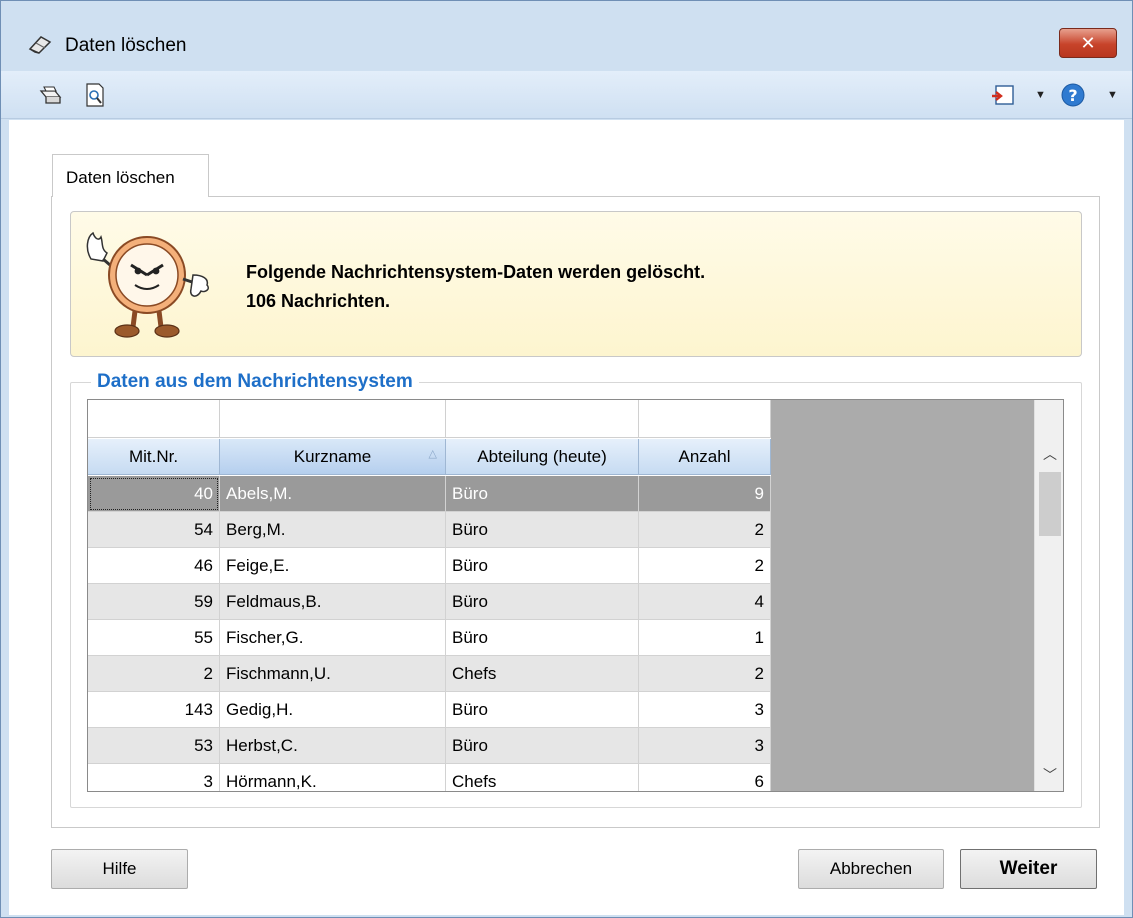 Image resolution: width=1133 pixels, height=918 pixels. What do you see at coordinates (154, 602) in the screenshot?
I see `cell-nr: 59` at bounding box center [154, 602].